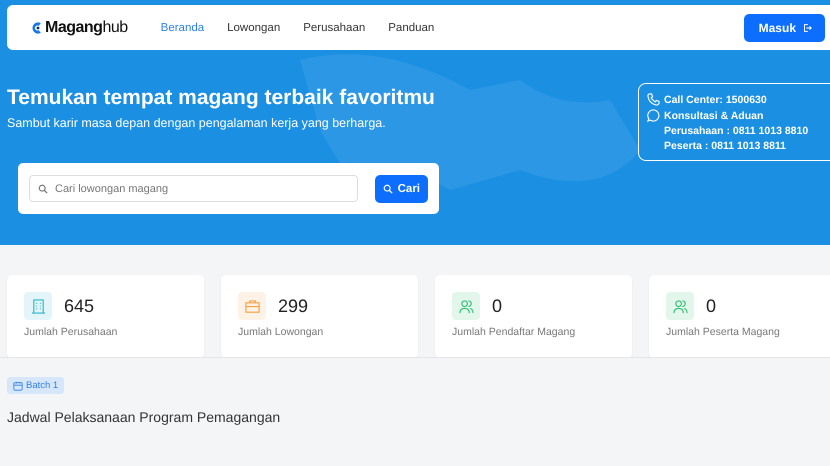 The width and height of the screenshot is (830, 466). What do you see at coordinates (79, 306) in the screenshot?
I see `stat-value: 645` at bounding box center [79, 306].